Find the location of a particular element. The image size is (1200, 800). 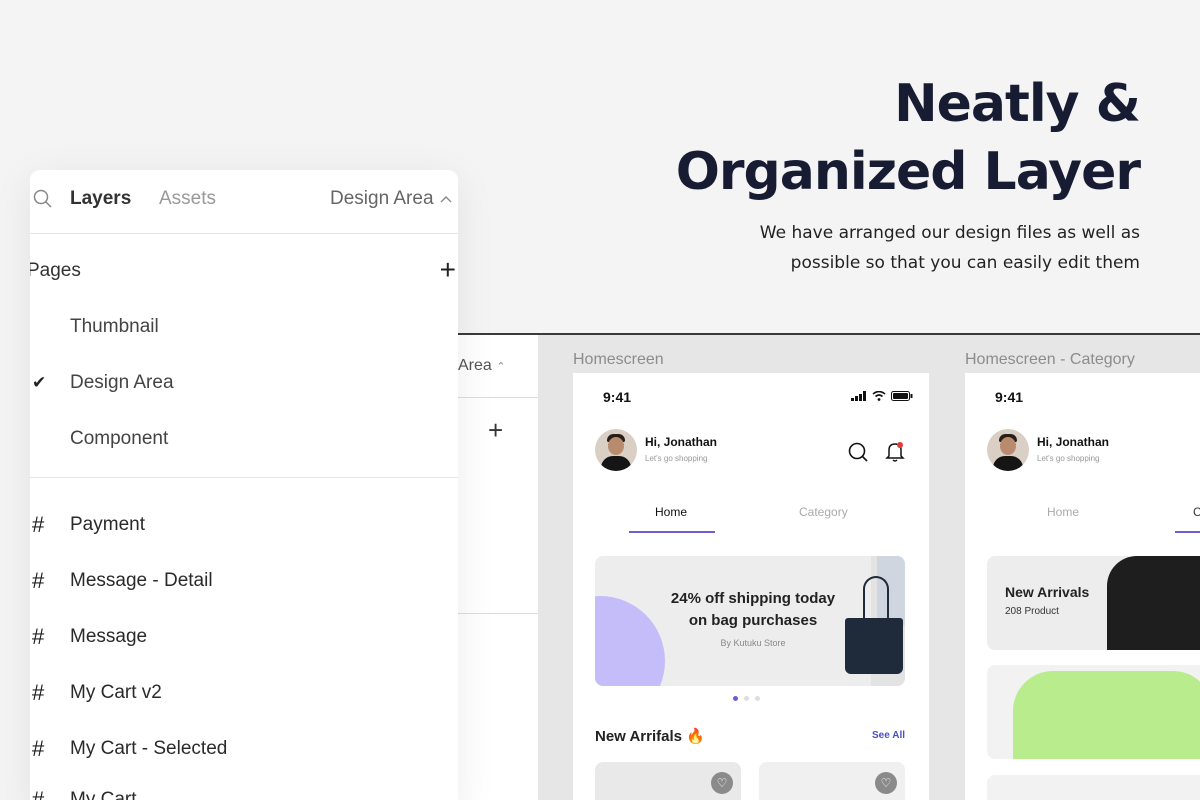

hero-title-line1: Neatly & is located at coordinates (1017, 104).